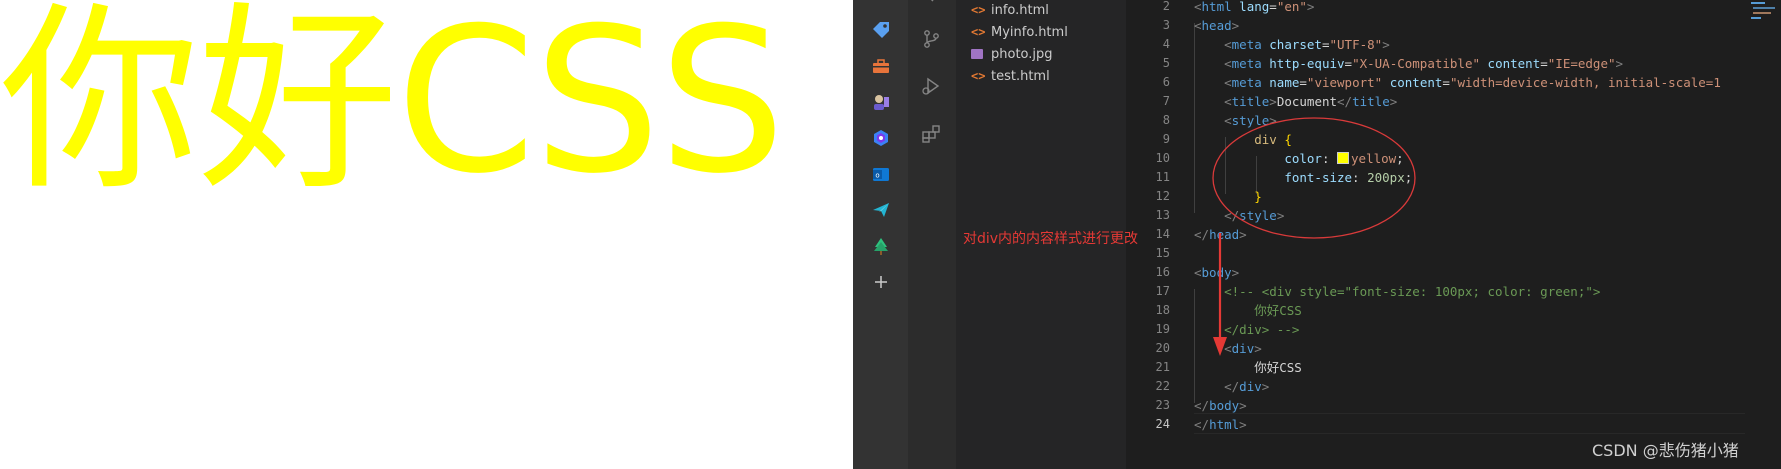 The height and width of the screenshot is (469, 1781). I want to click on file-item: <> info.html, so click(1010, 10).